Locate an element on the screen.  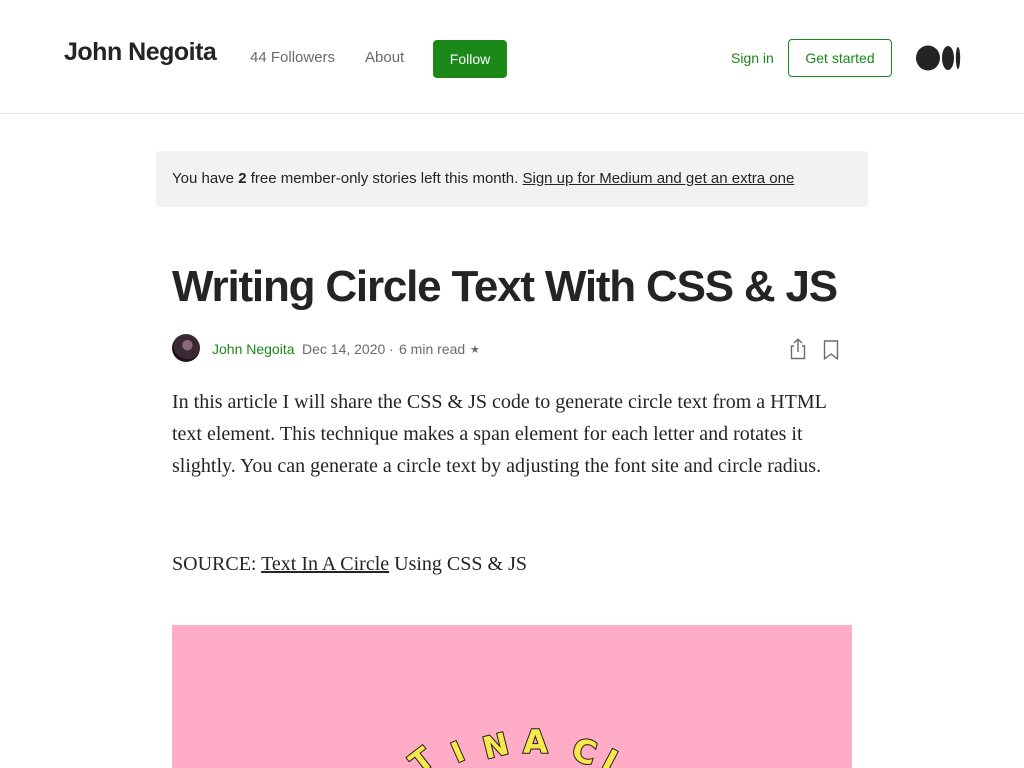
hero-circle-letter: N is located at coordinates (495, 747).